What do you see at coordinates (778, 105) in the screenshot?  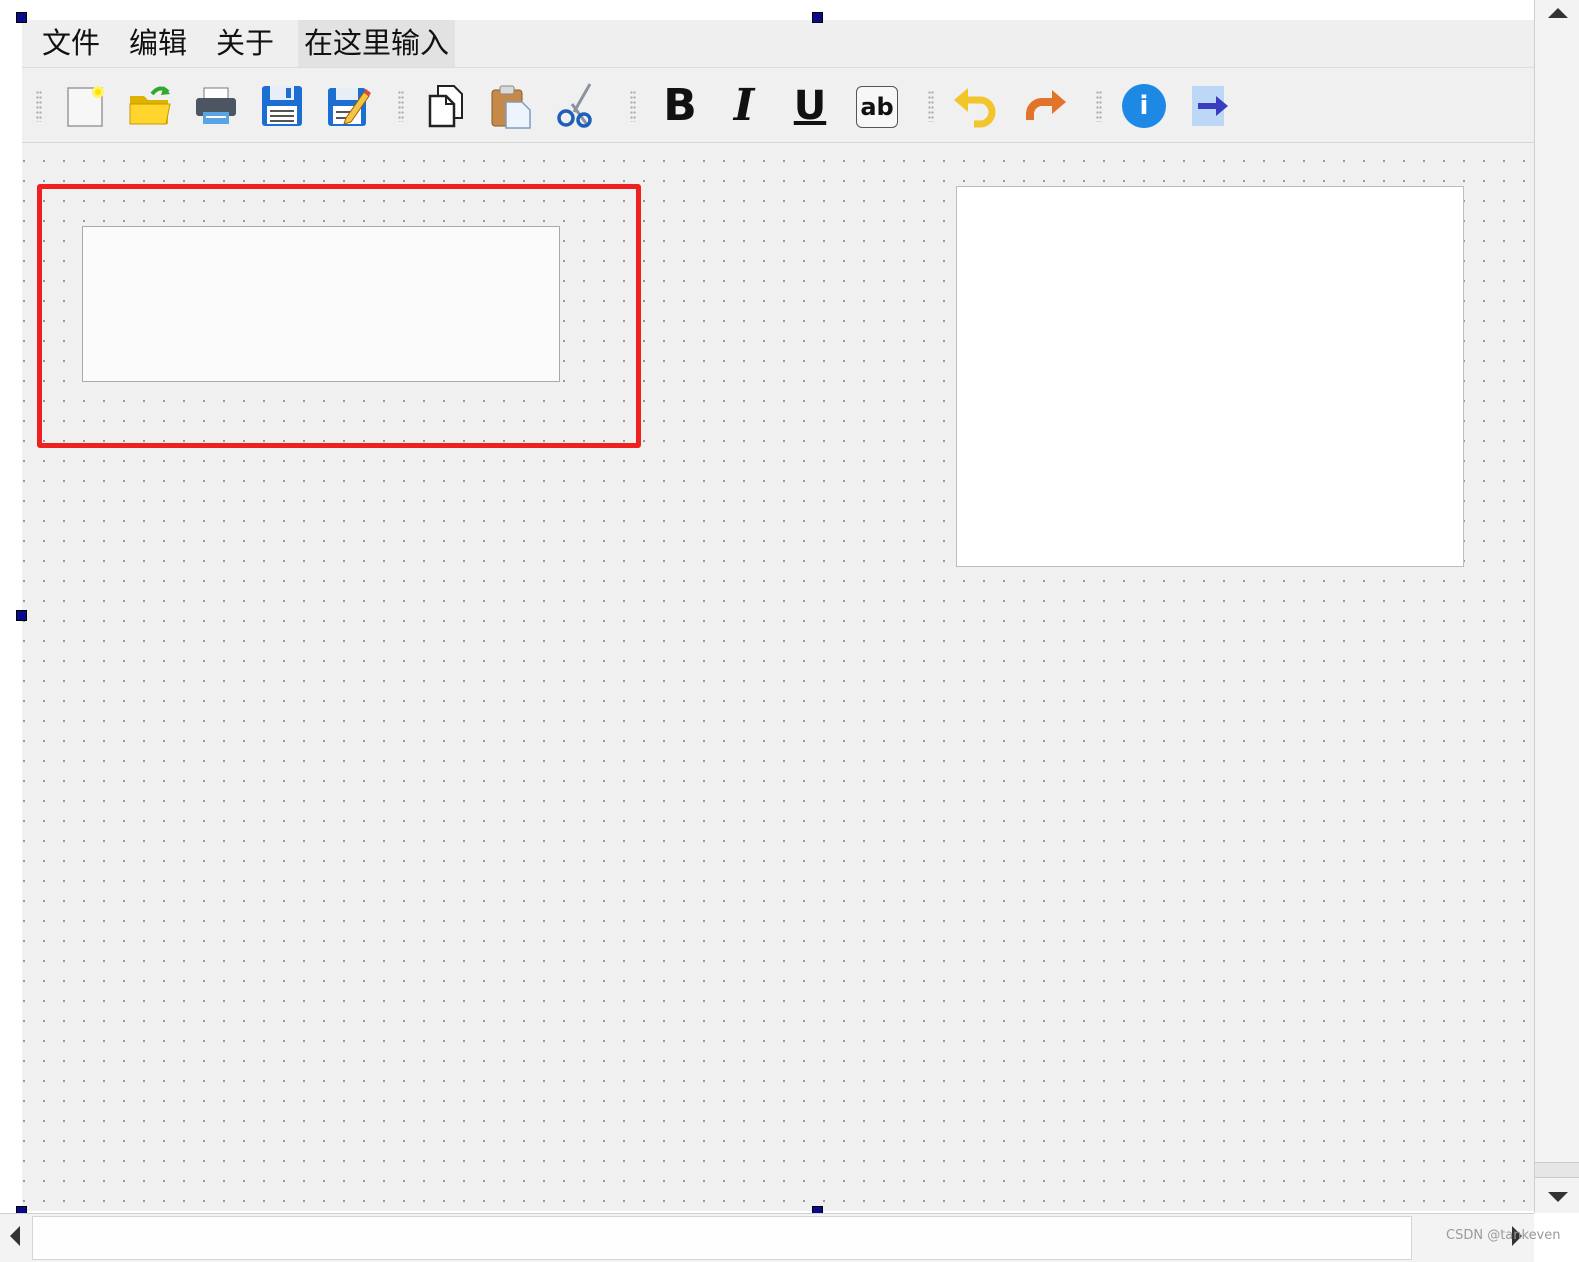 I see `toolbar: B I U ab i` at bounding box center [778, 105].